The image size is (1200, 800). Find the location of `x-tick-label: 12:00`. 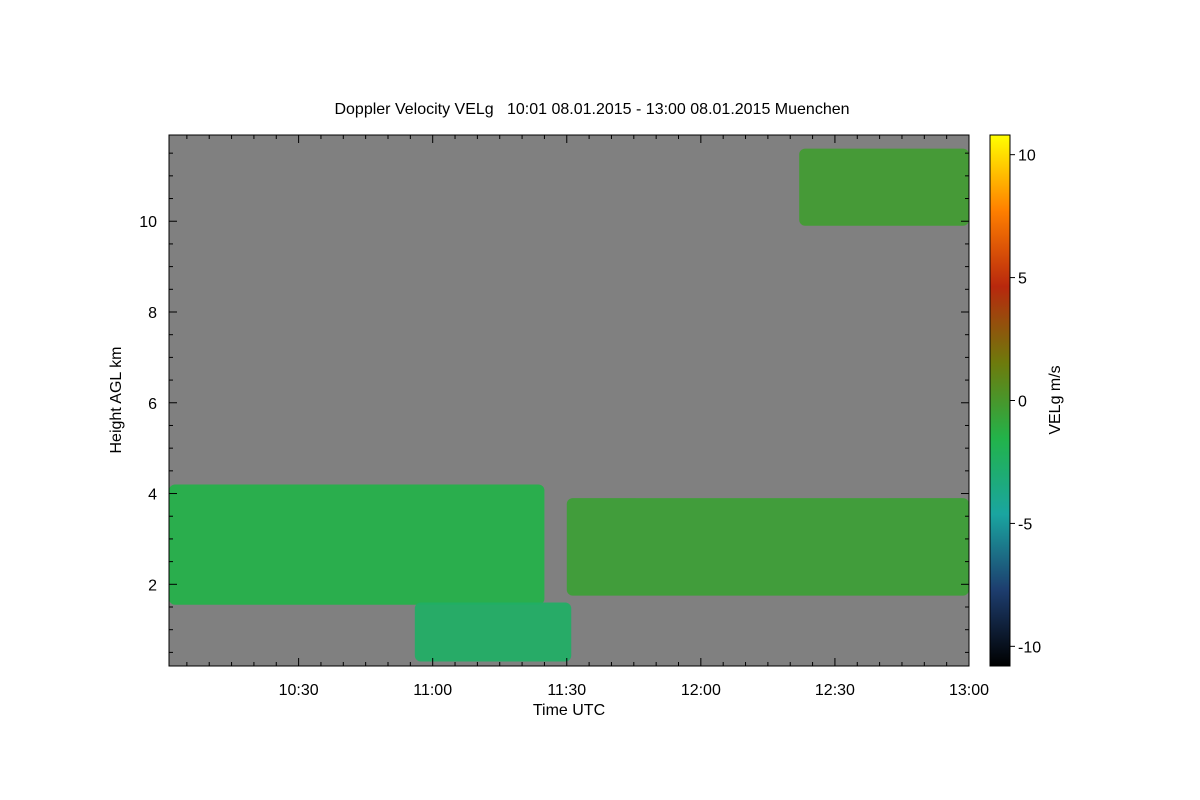

x-tick-label: 12:00 is located at coordinates (701, 690).